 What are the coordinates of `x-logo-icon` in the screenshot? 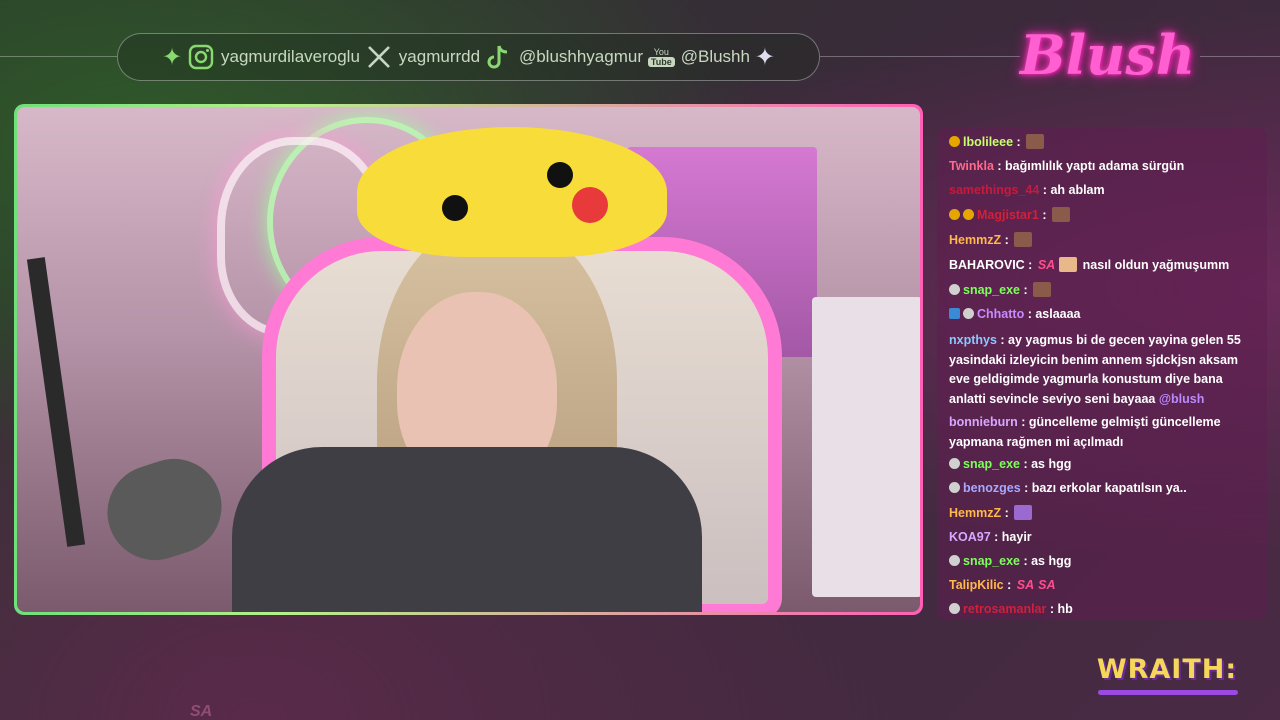 It's located at (379, 57).